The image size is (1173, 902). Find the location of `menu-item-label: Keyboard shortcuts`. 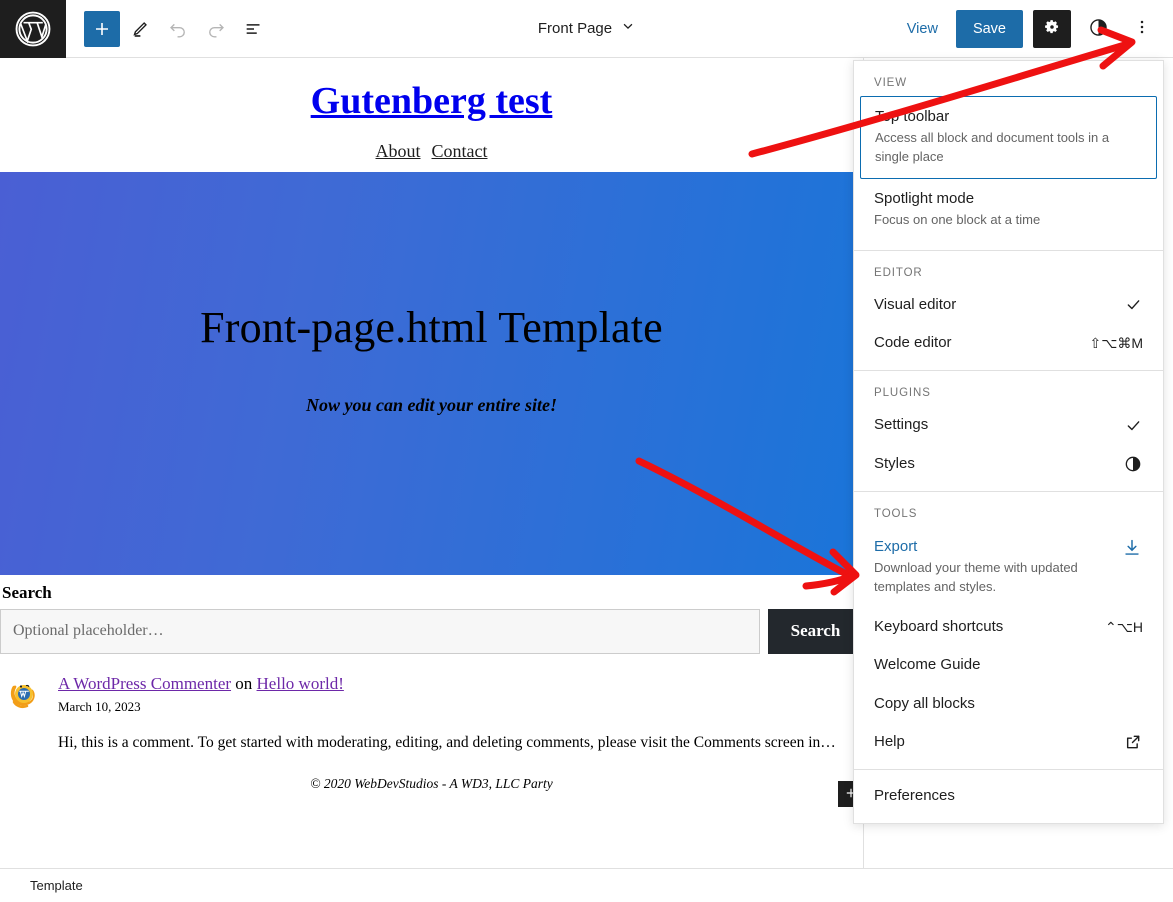

menu-item-label: Keyboard shortcuts is located at coordinates (939, 627).